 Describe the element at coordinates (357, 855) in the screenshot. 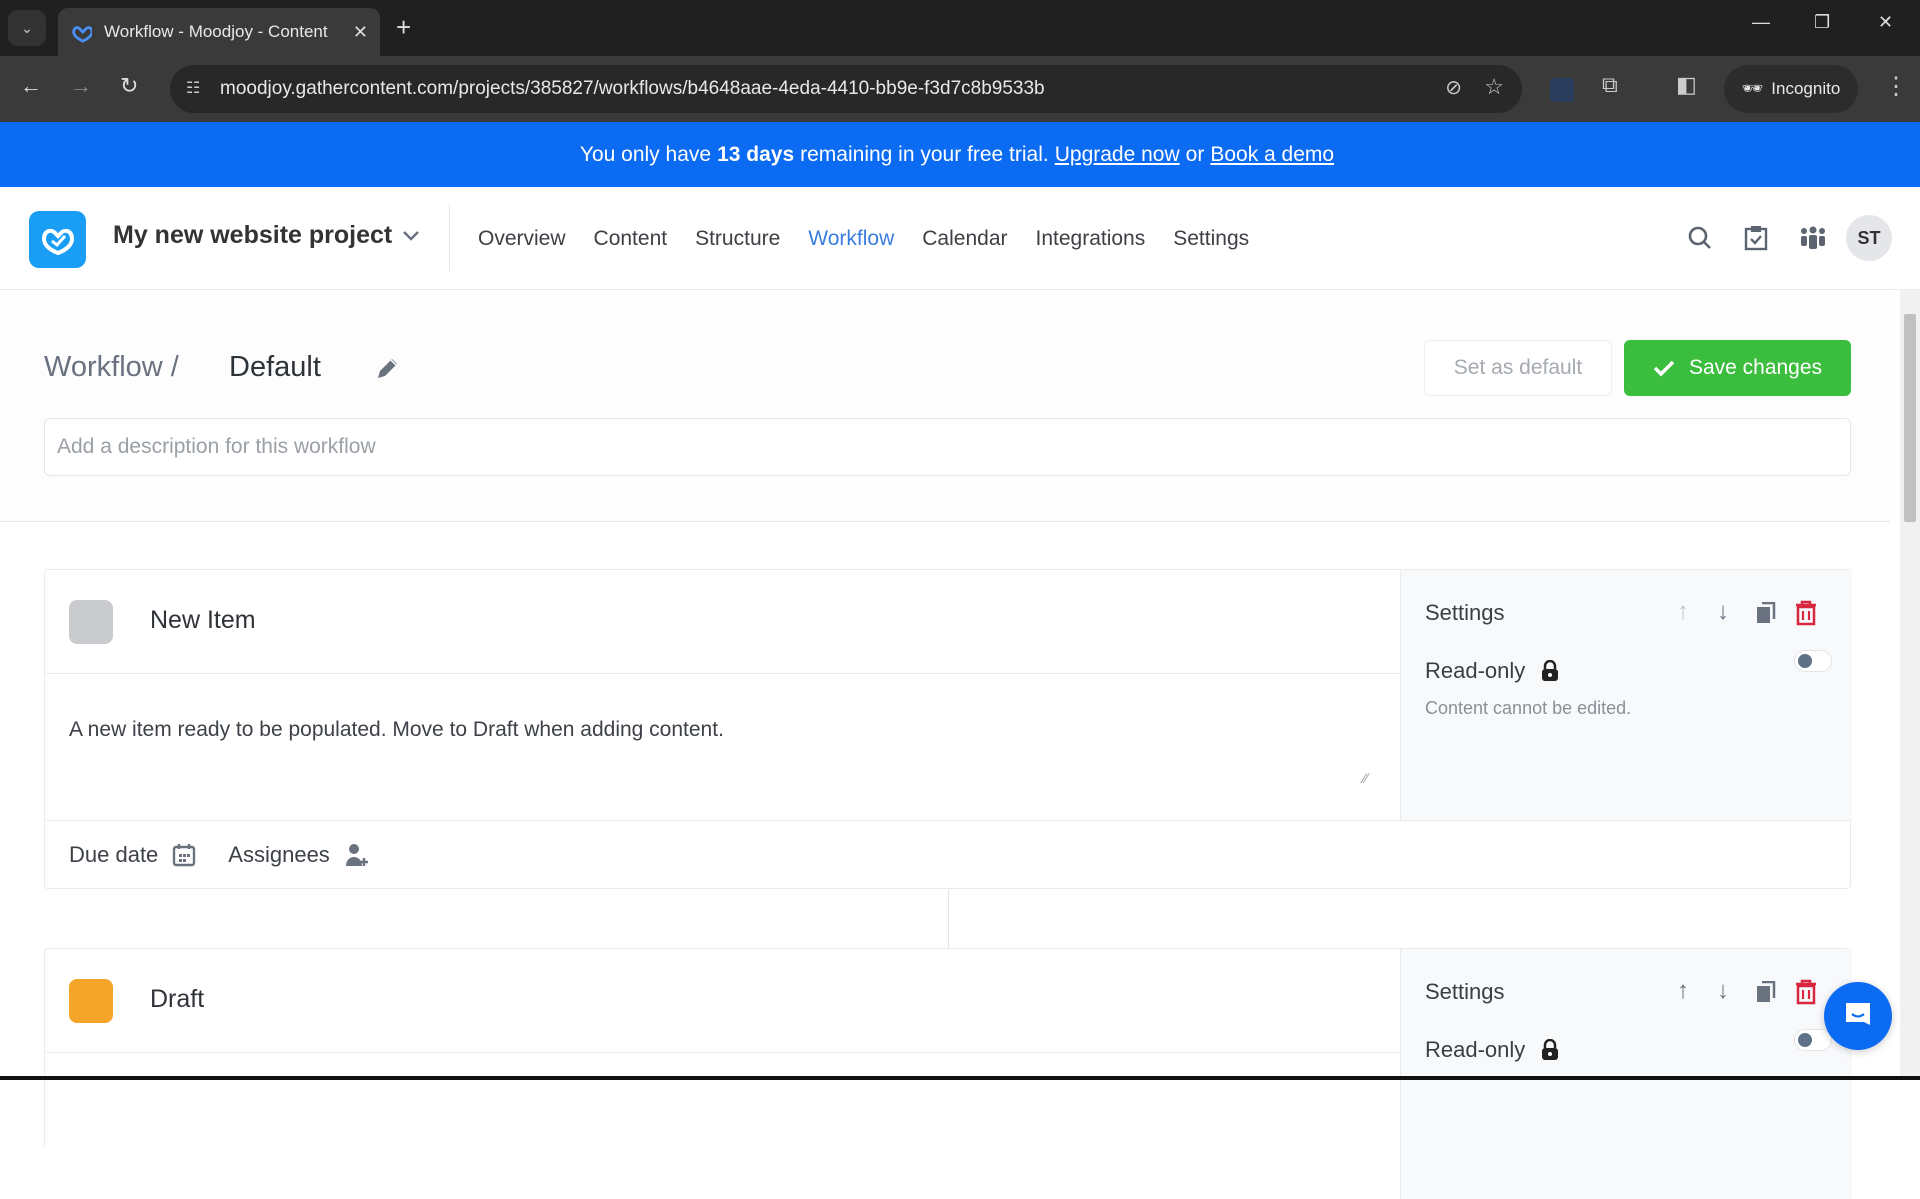

I see `add-assignee-icon` at that location.